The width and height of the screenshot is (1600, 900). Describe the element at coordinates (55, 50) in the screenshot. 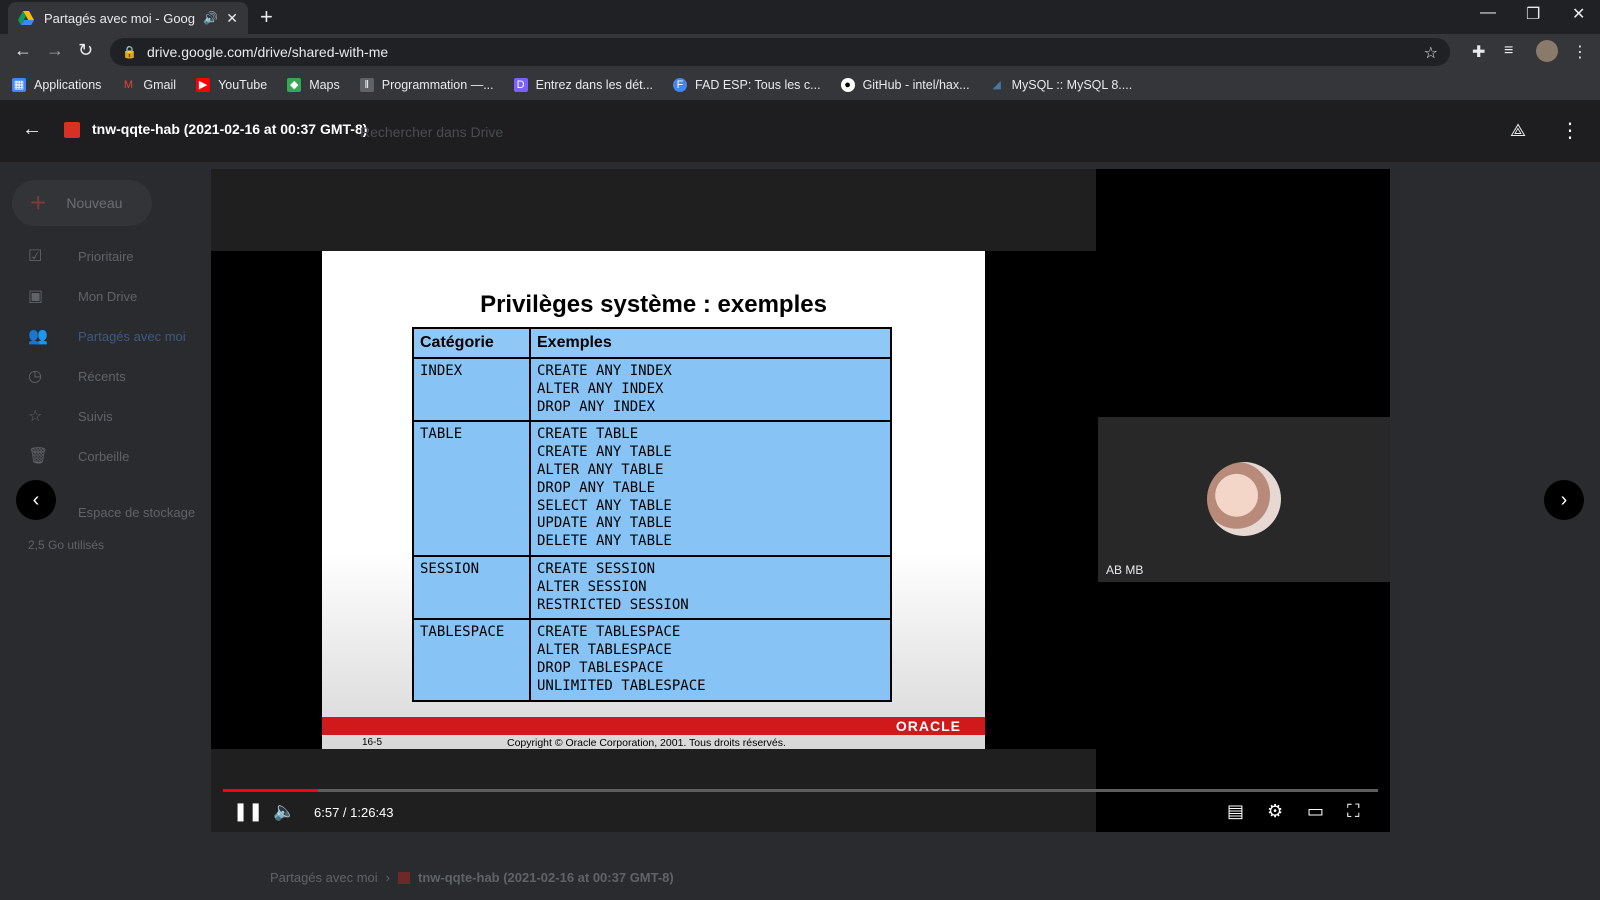

I see `forward-icon: →` at that location.